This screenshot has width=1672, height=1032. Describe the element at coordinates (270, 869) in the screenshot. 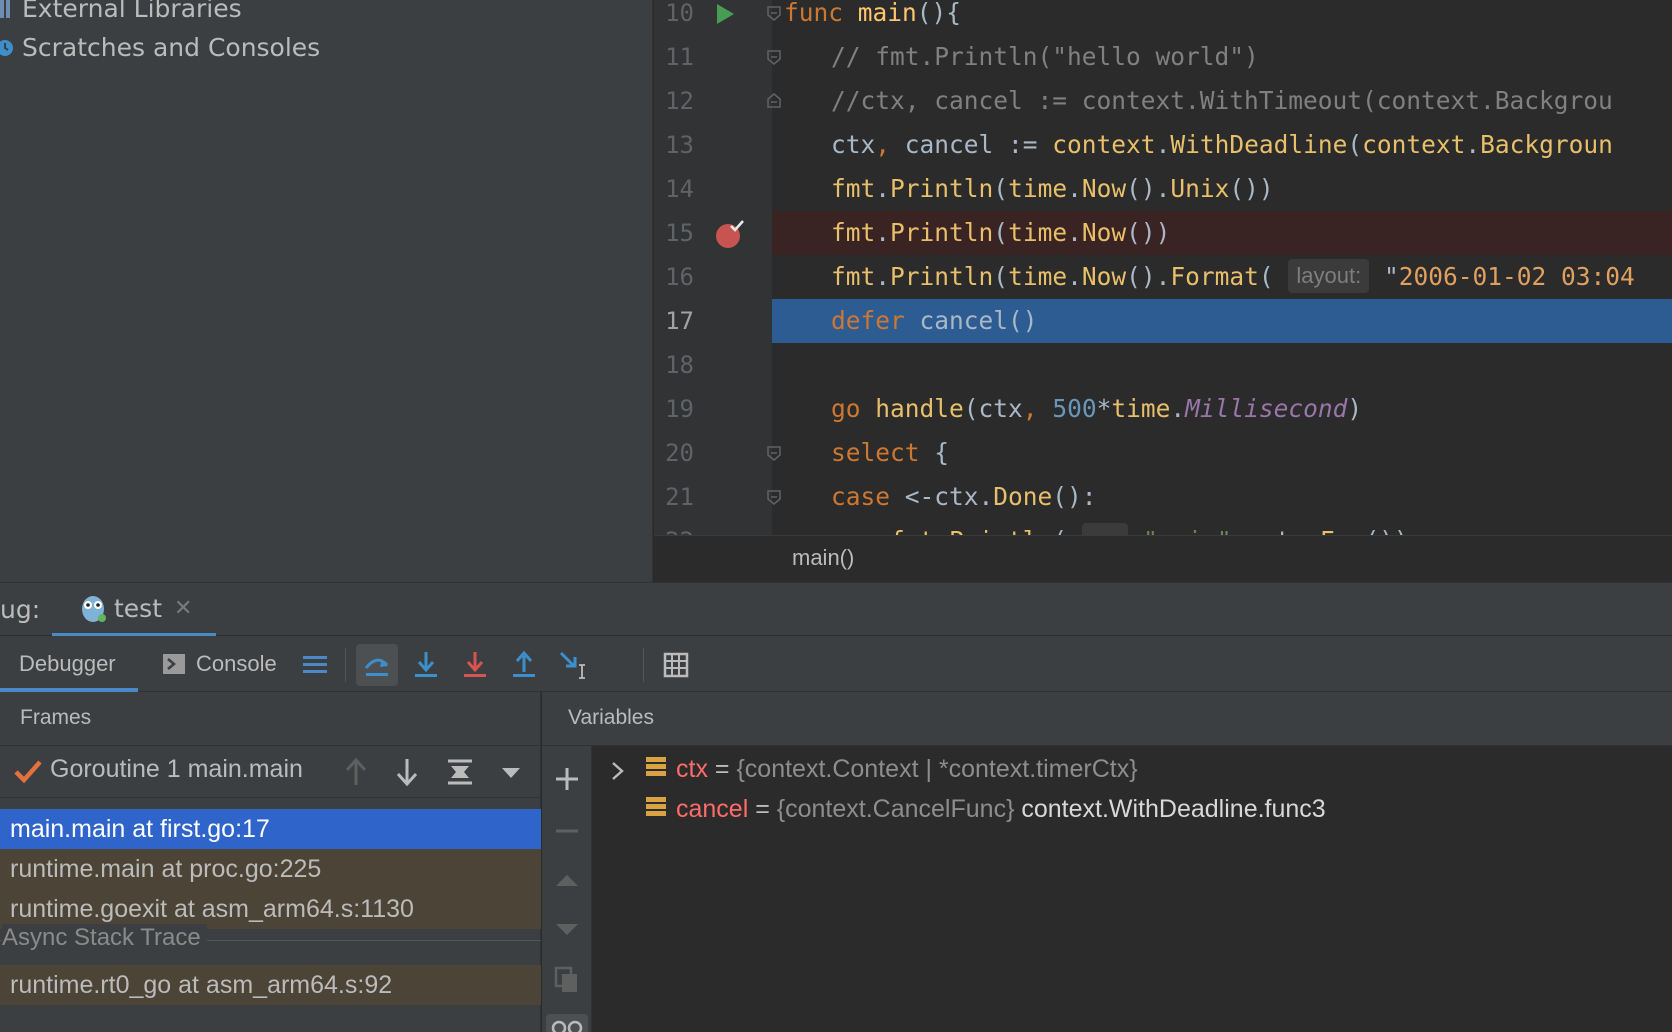

I see `frame-row: runtime.main at proc.go:225` at that location.